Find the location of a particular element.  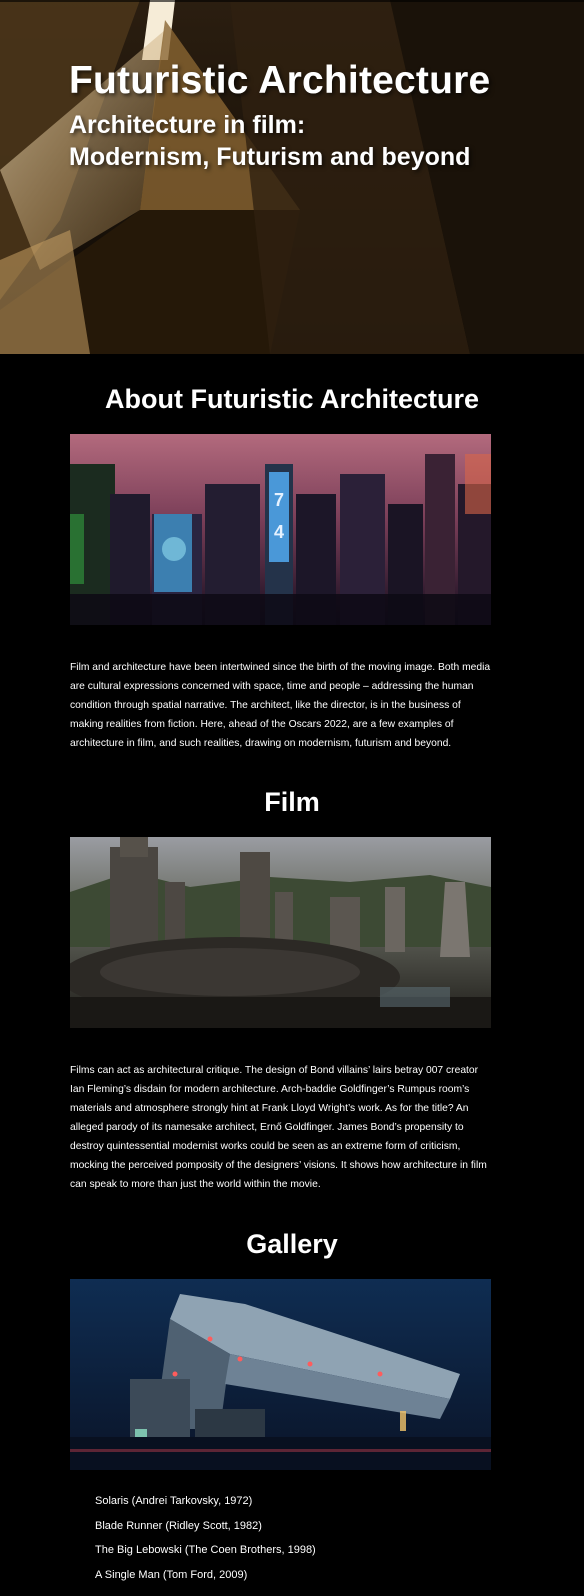

night-building-image is located at coordinates (280, 1374).